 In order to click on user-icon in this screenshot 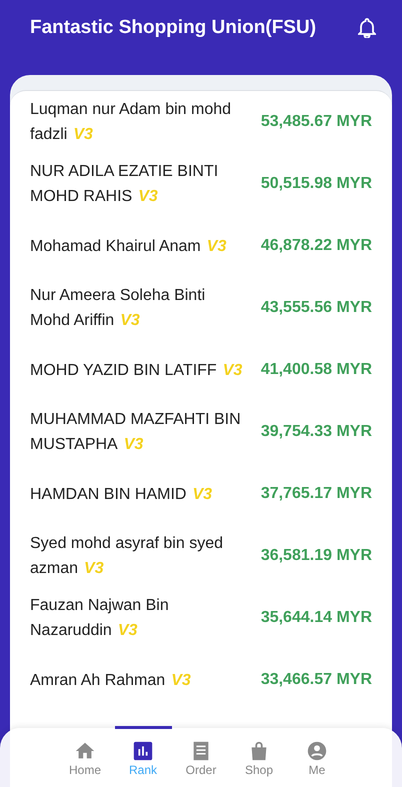, I will do `click(317, 751)`.